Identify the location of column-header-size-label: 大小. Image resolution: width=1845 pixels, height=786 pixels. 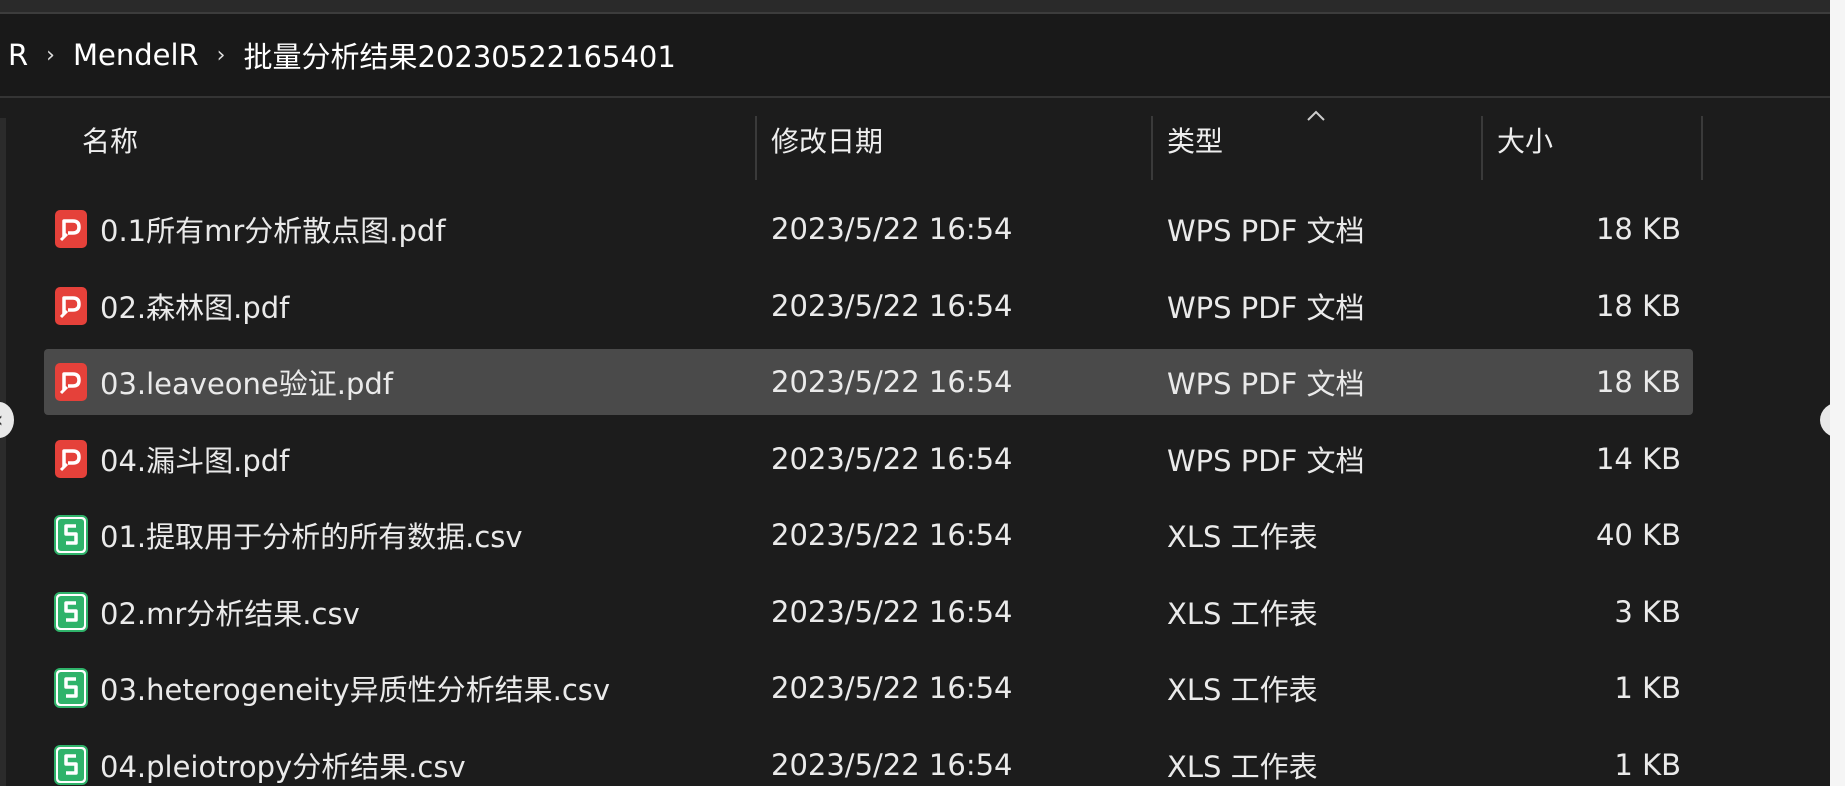
(1525, 141).